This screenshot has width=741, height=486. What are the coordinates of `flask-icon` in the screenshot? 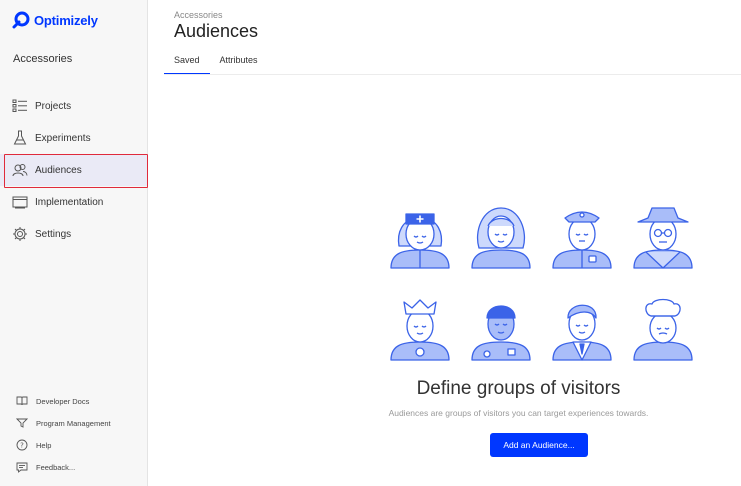 It's located at (20, 138).